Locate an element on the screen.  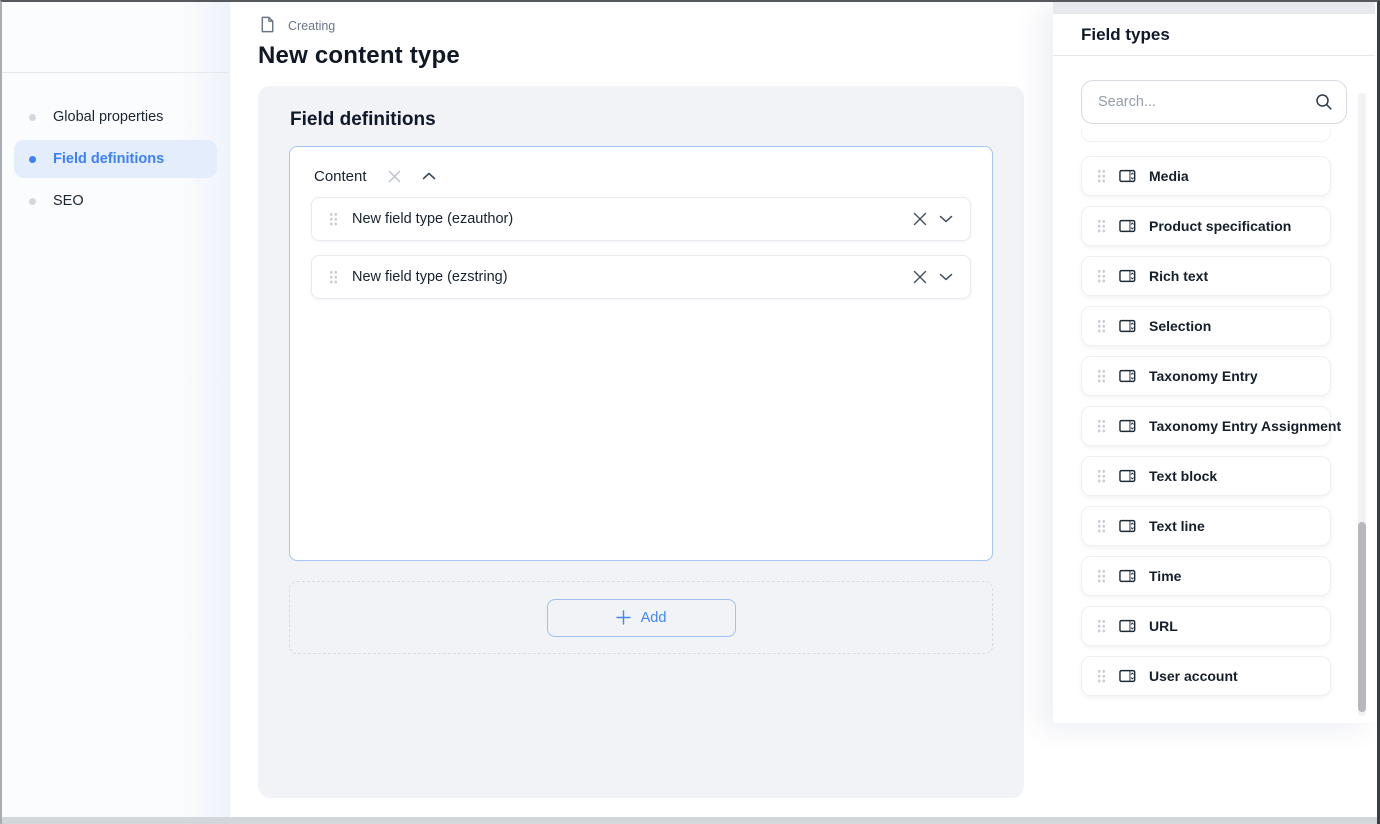
field-type-label: Taxonomy Entry is located at coordinates (1203, 376).